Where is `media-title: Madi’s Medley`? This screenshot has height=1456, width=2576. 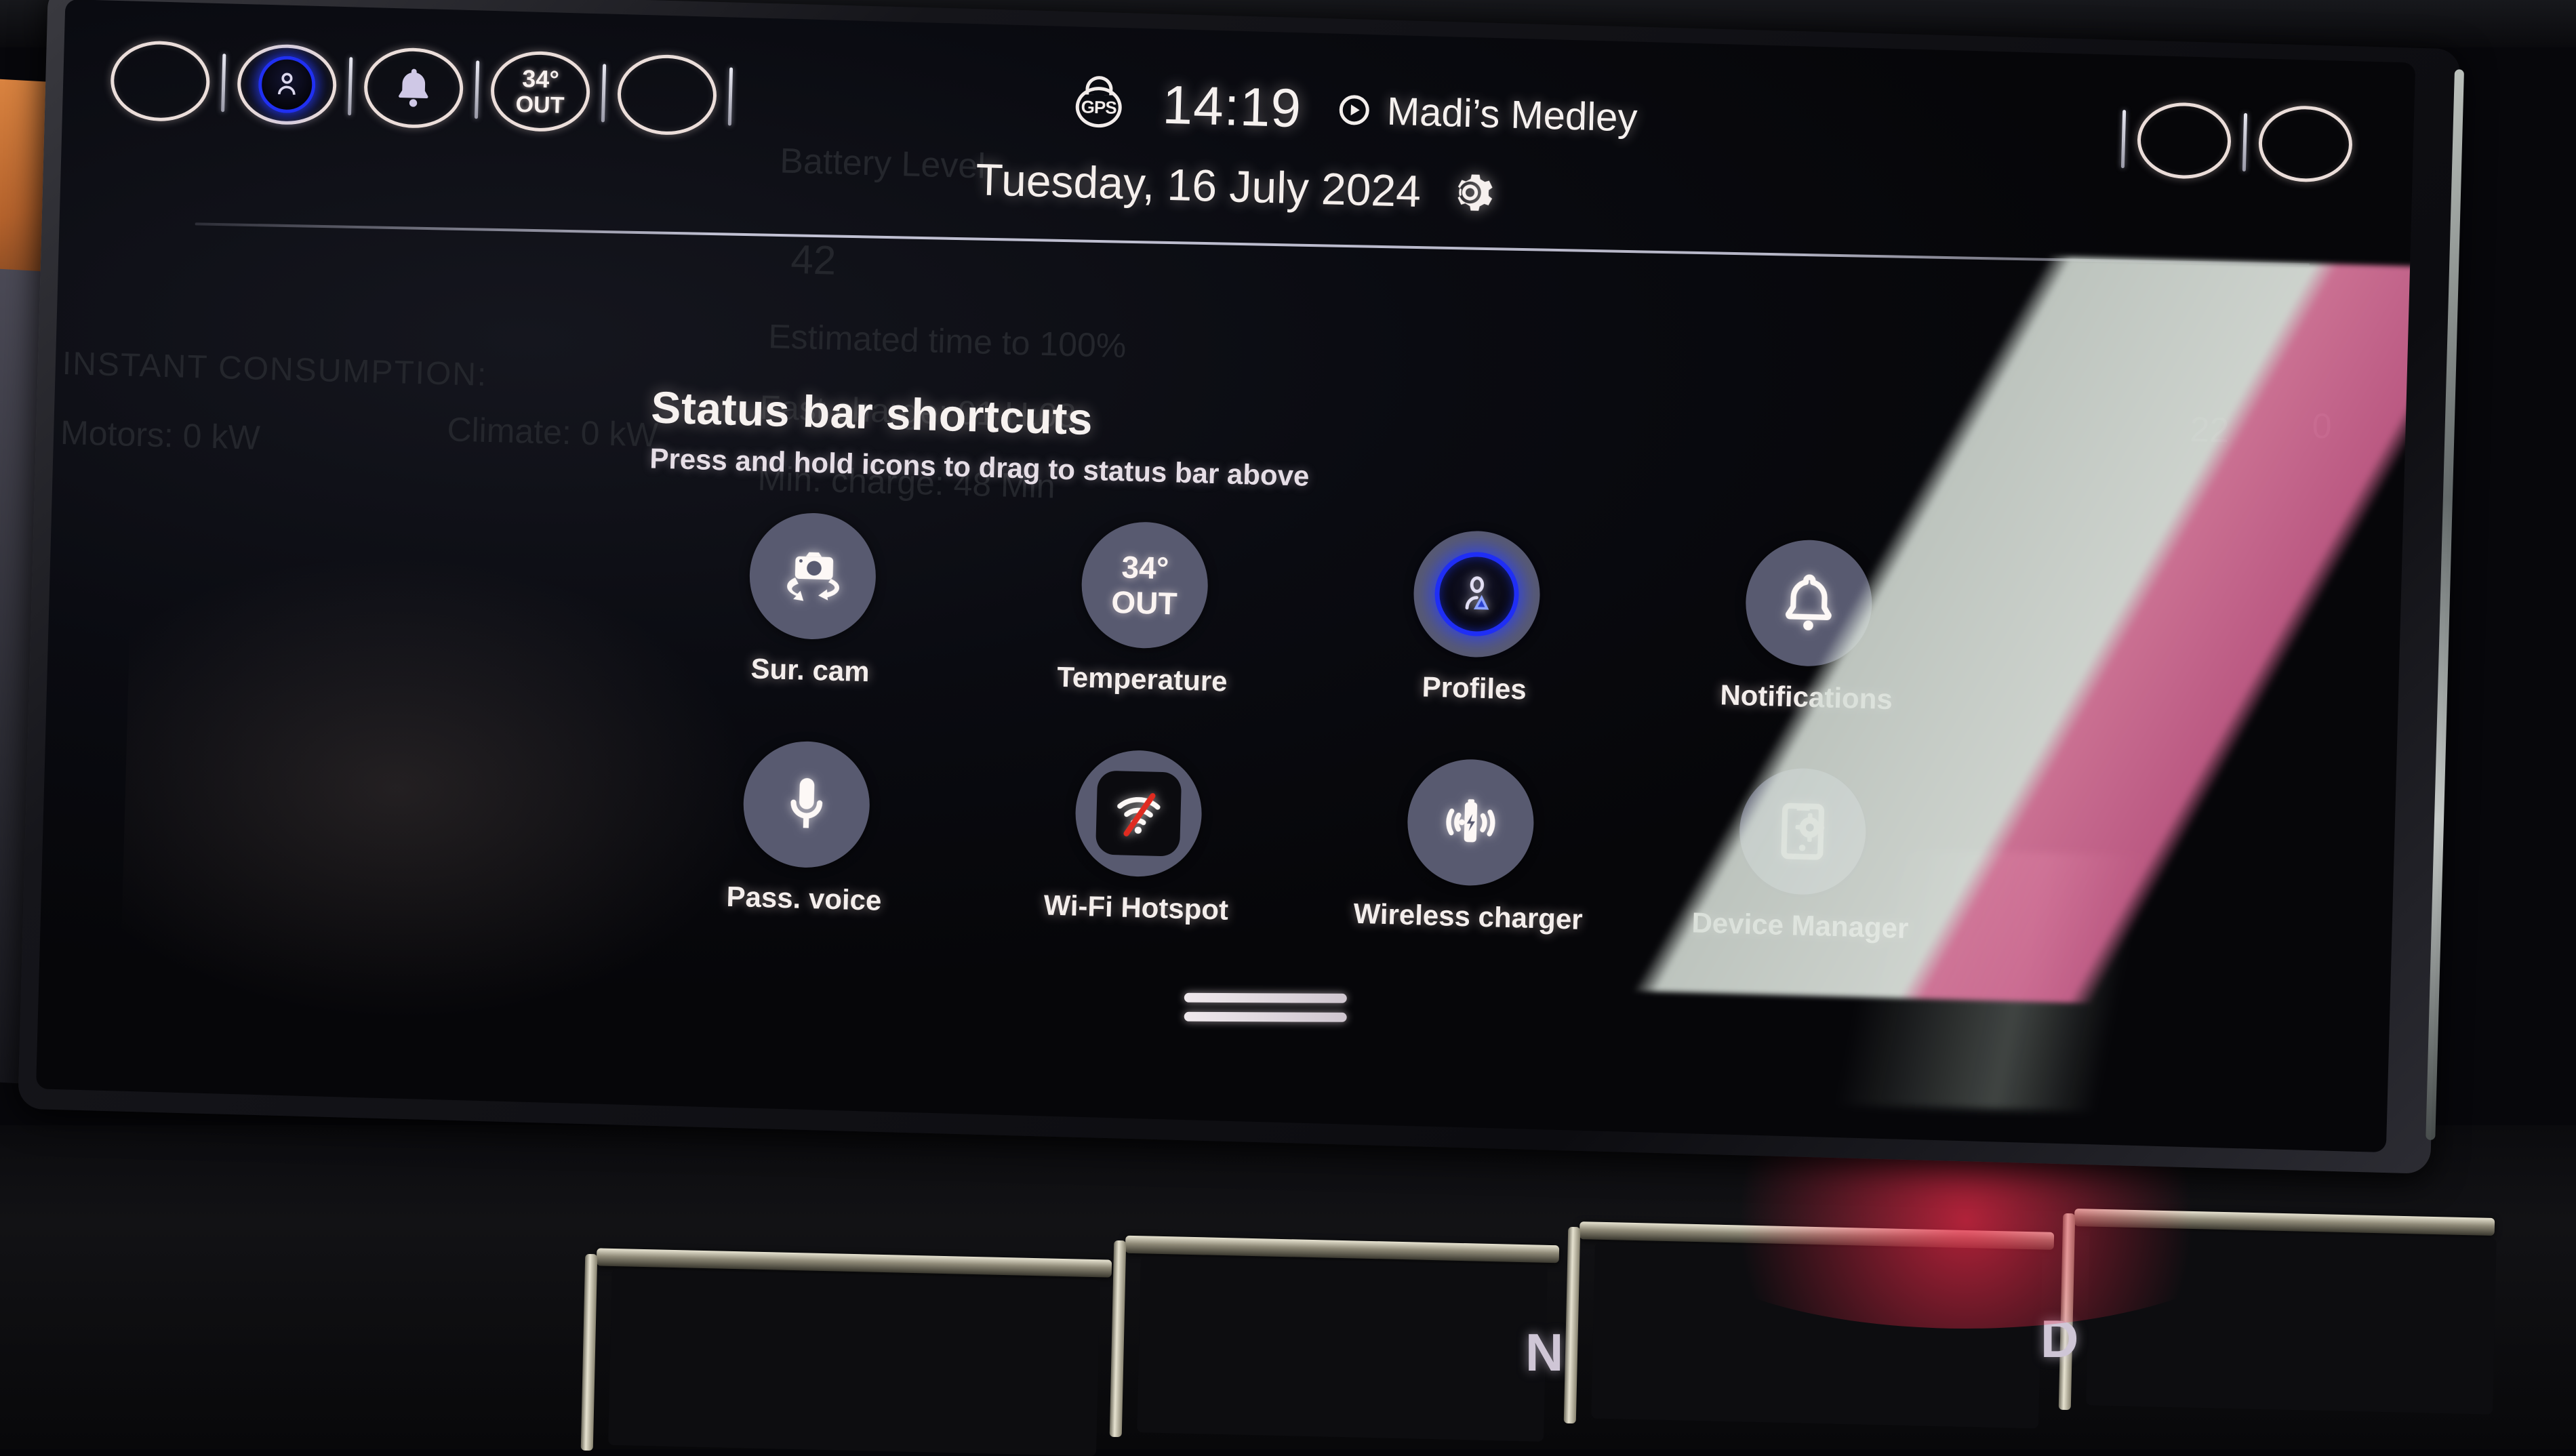 media-title: Madi’s Medley is located at coordinates (1512, 114).